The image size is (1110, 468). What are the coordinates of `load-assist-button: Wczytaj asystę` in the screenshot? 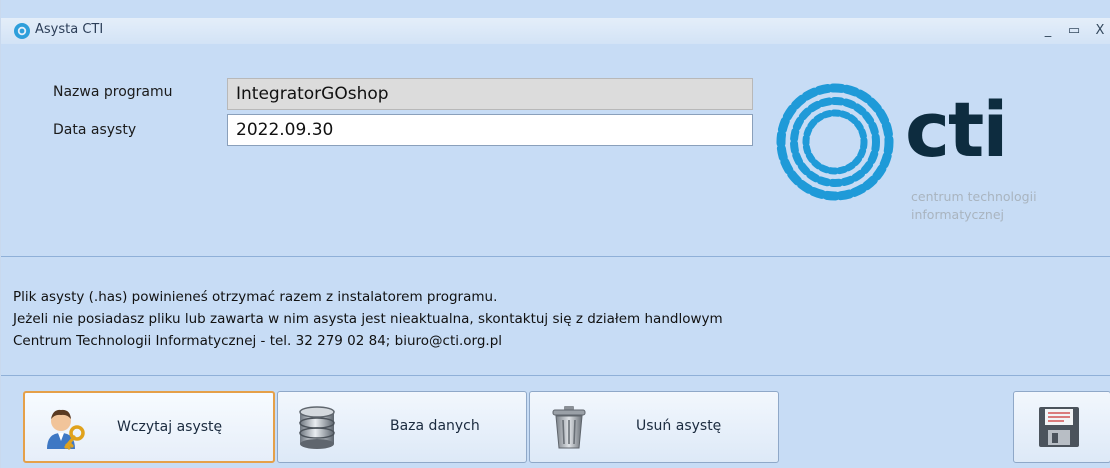 It's located at (149, 427).